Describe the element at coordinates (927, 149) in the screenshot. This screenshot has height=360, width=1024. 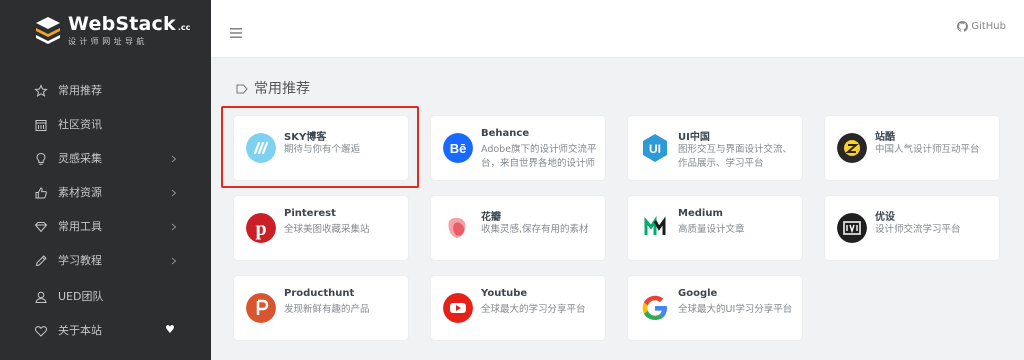
I see `card-description: 中国人气设计师互动平台` at that location.